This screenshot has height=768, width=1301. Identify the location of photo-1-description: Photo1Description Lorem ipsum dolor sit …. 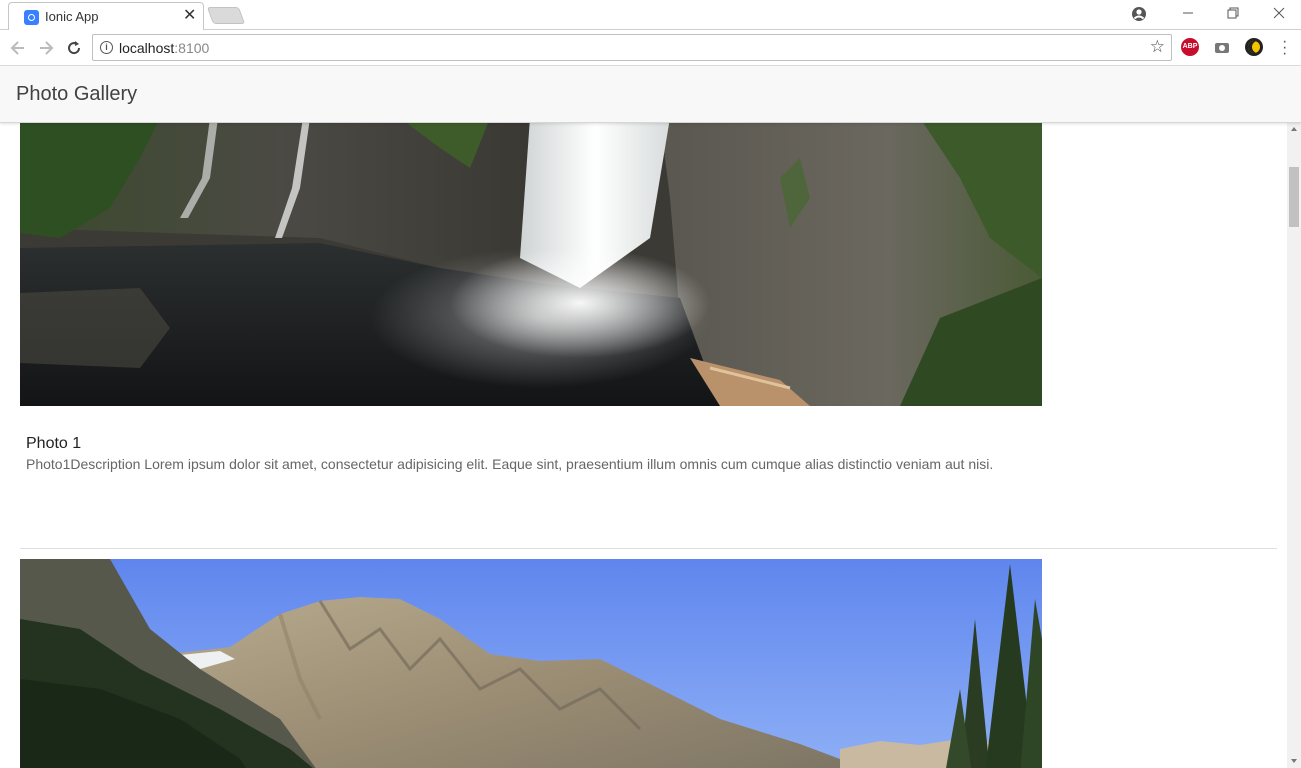
(510, 464).